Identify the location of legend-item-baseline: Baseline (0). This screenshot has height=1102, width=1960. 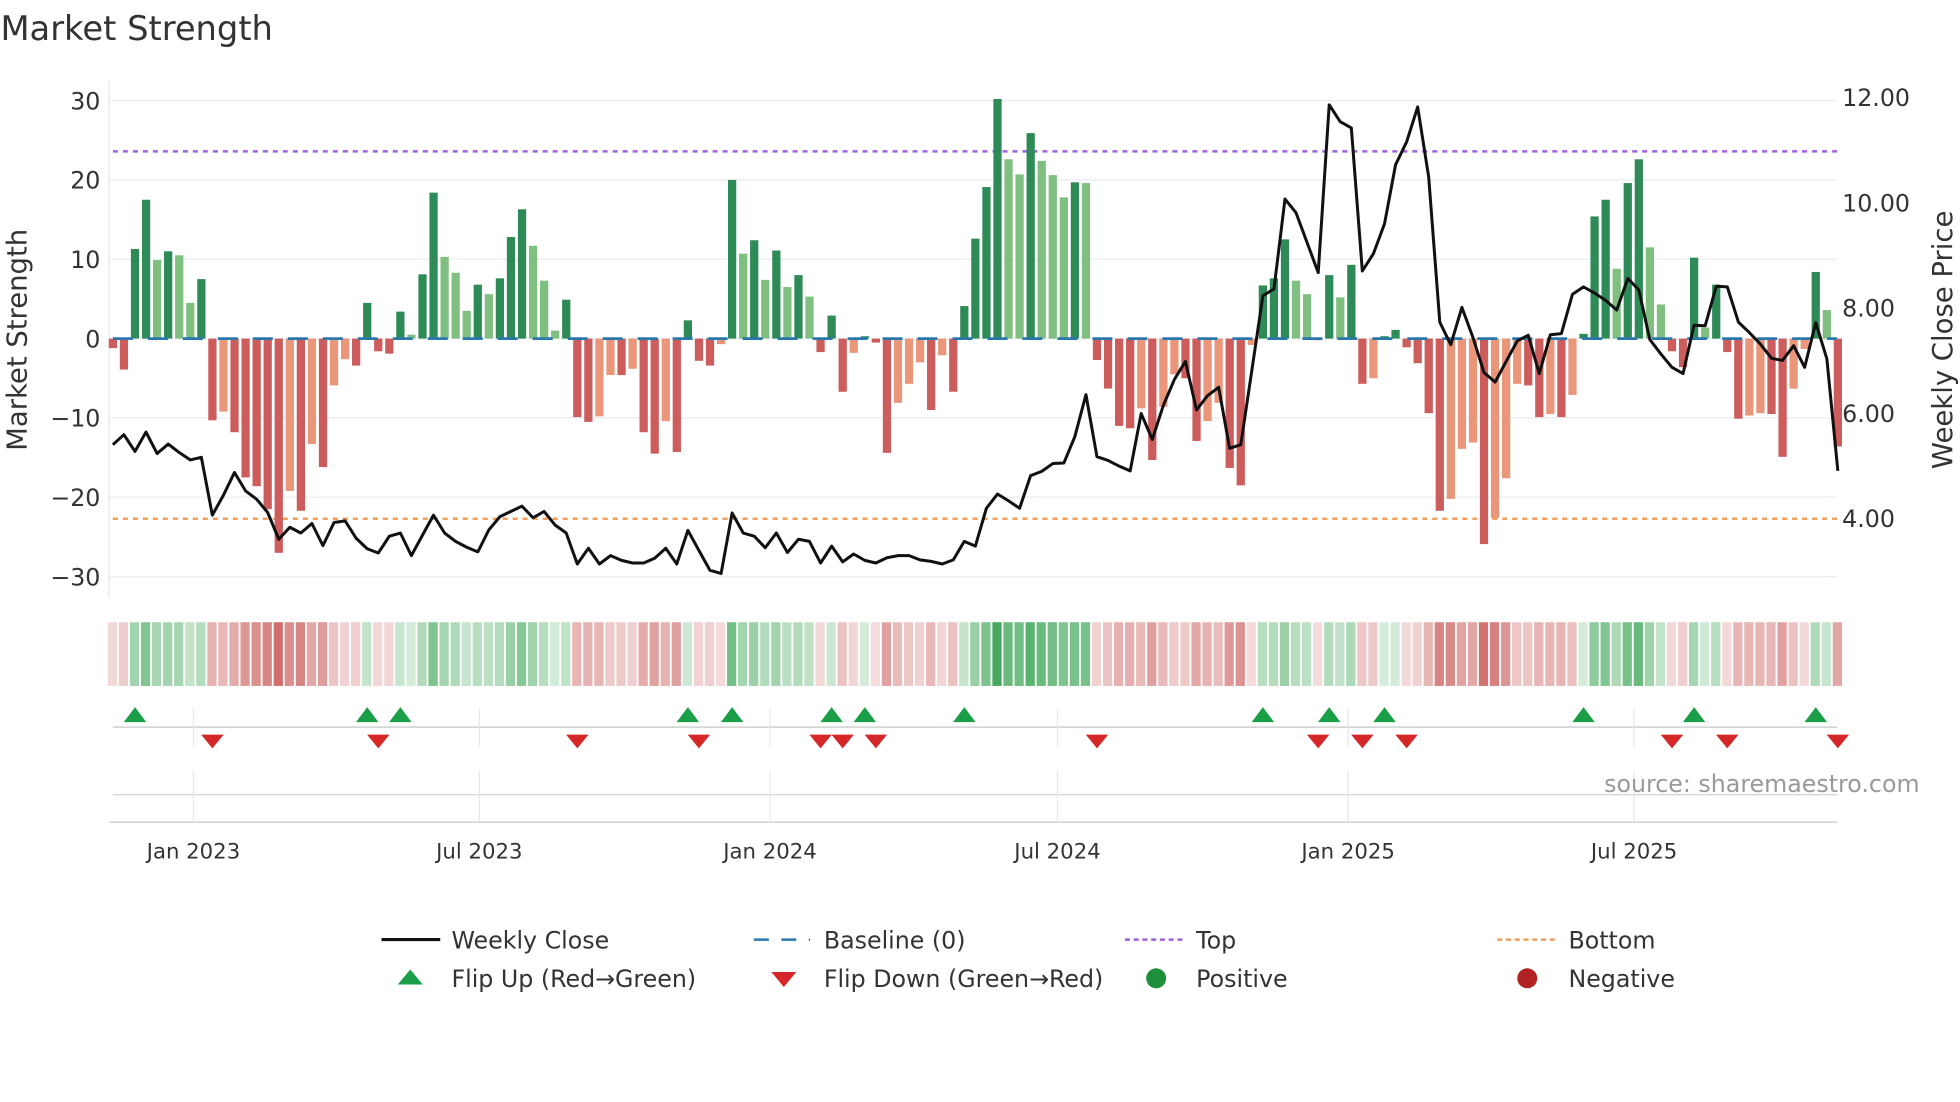
(859, 940).